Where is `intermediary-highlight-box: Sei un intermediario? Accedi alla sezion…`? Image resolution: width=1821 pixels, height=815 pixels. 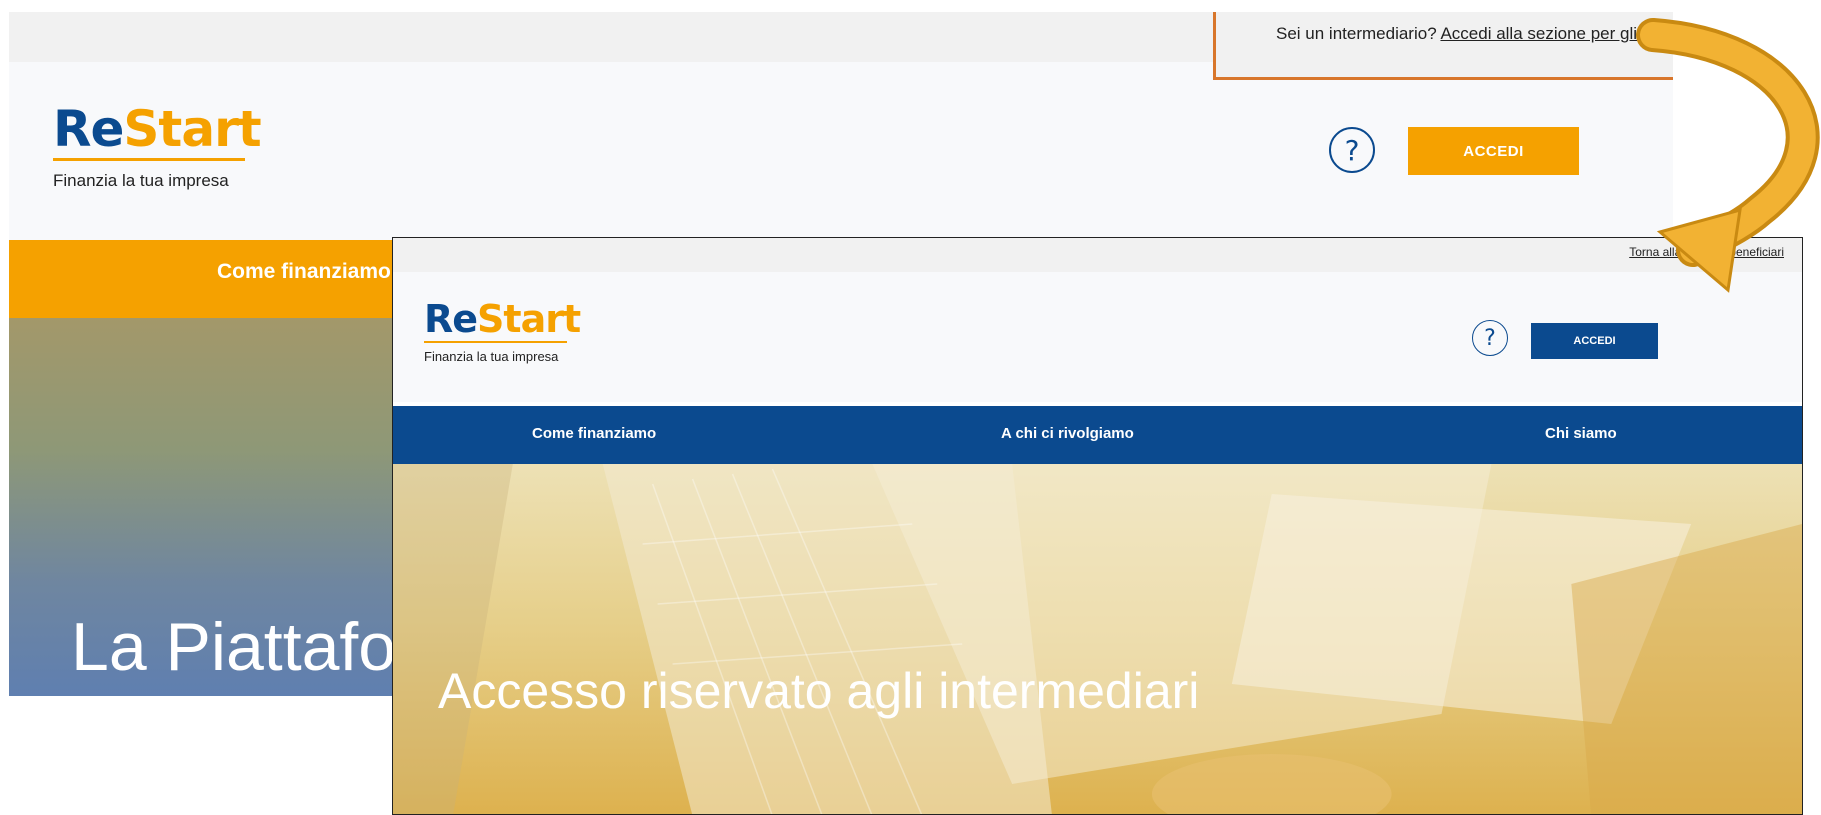
intermediary-highlight-box: Sei un intermediario? Accedi alla sezion… is located at coordinates (1443, 46).